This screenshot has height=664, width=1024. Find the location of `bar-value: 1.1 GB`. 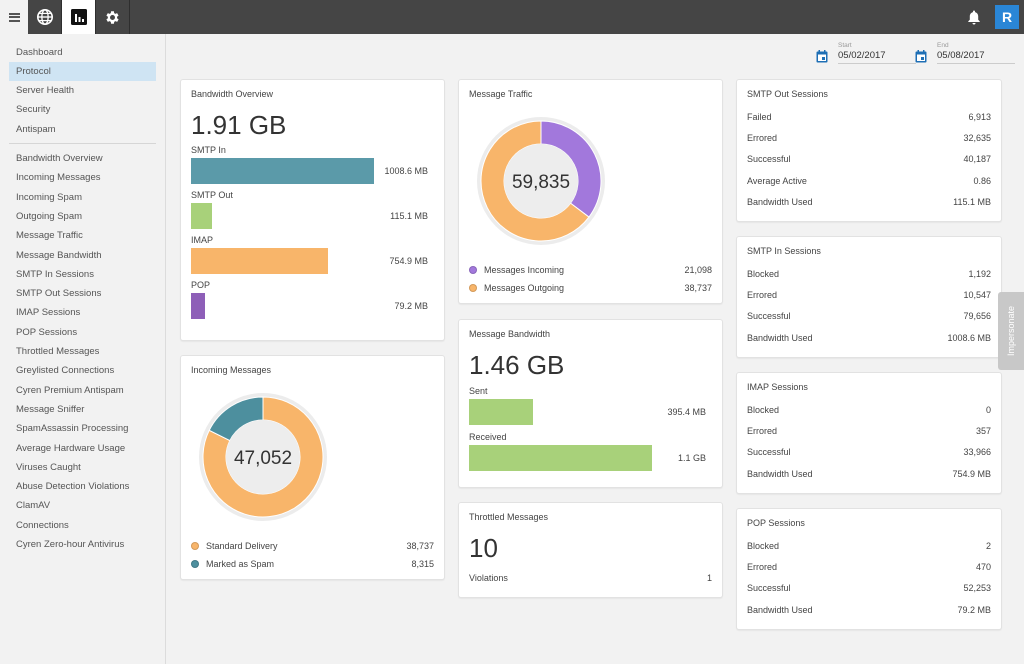

bar-value: 1.1 GB is located at coordinates (691, 458).